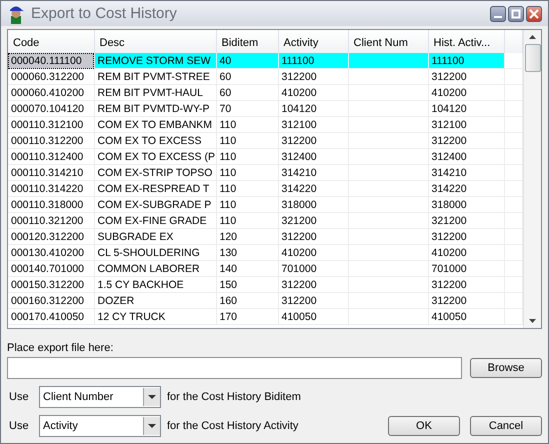 The height and width of the screenshot is (444, 549). Describe the element at coordinates (155, 60) in the screenshot. I see `table-cell: REMOVE STORM SEW` at that location.